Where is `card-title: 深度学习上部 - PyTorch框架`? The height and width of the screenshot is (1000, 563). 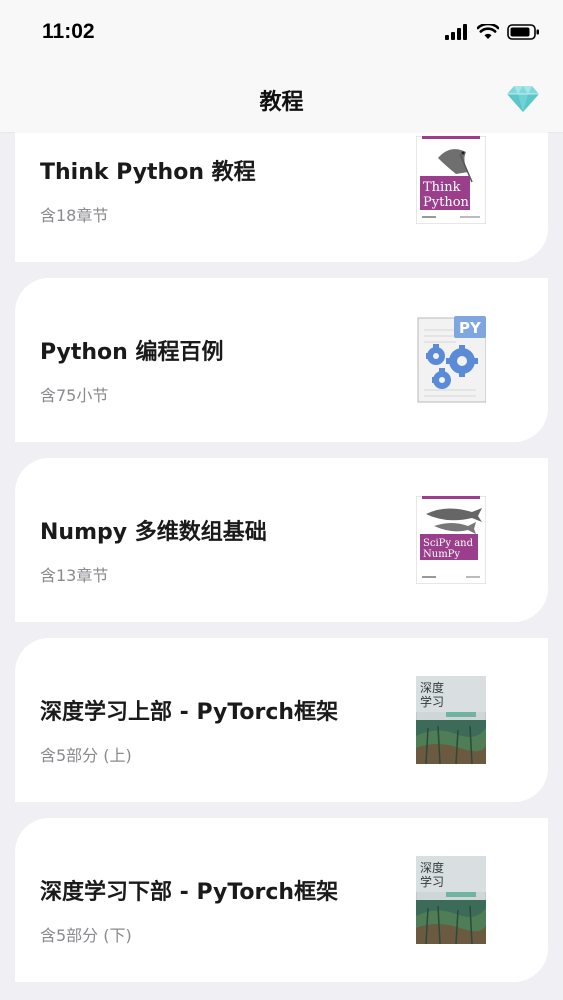 card-title: 深度学习上部 - PyTorch框架 is located at coordinates (189, 712).